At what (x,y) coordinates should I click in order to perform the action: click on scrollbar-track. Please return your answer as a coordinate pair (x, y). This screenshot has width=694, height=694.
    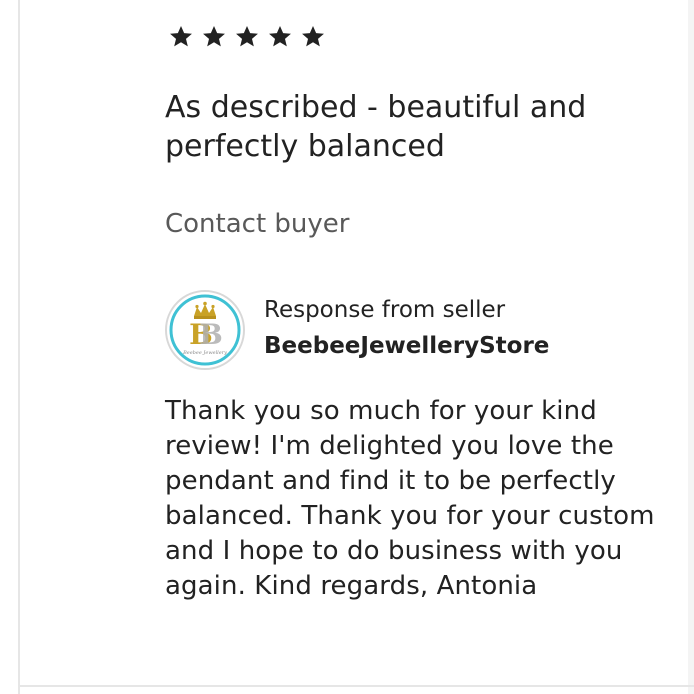
    Looking at the image, I should click on (691, 347).